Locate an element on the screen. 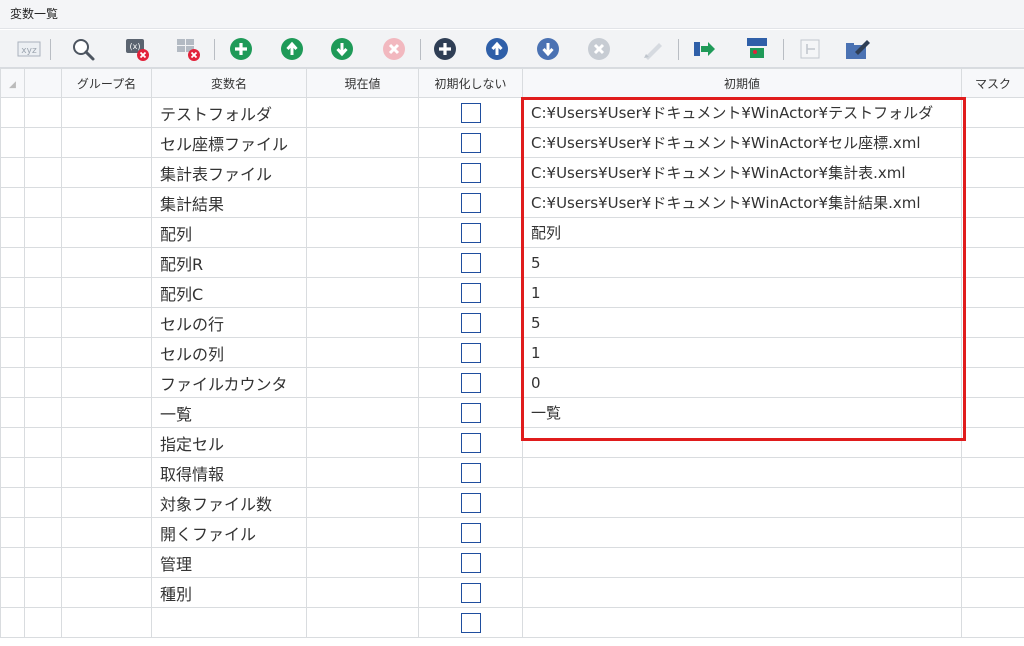  group-down-button is located at coordinates (548, 49).